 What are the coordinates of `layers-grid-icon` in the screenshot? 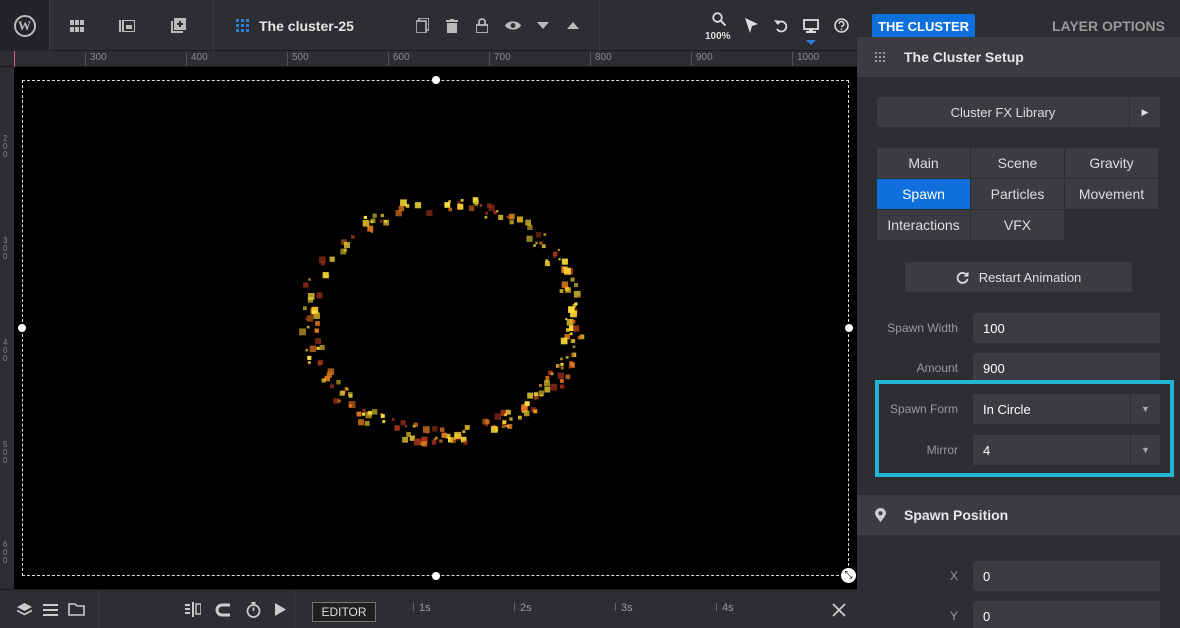 It's located at (242, 25).